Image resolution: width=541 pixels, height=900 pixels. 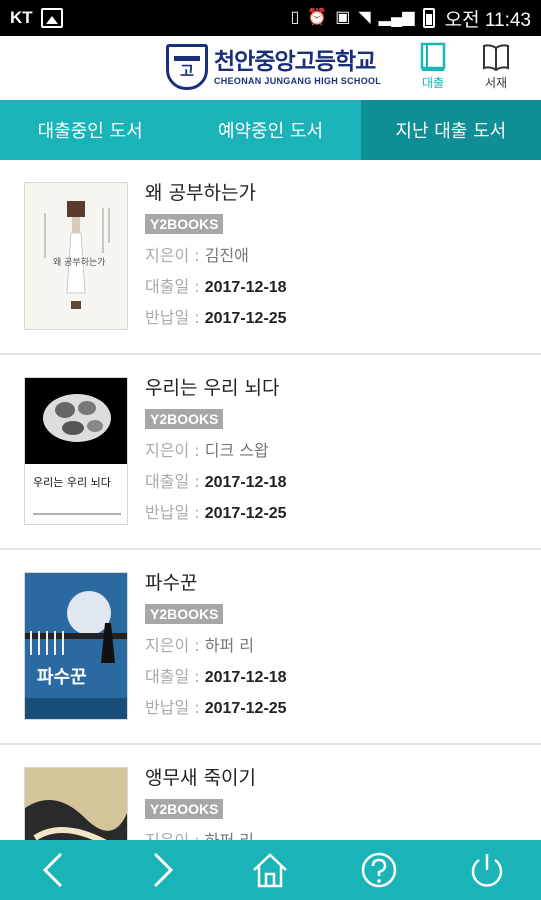 I want to click on loan-tabs: 대출중인 도서 예약중인 도서 지난 대출 도서, so click(x=270, y=130).